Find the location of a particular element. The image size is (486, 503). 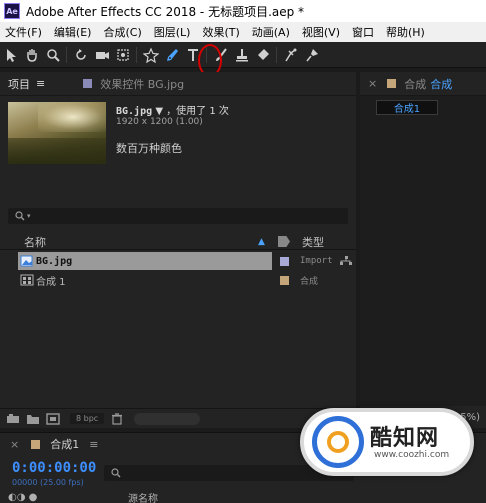

project-item-name-cell: BG.jpg is located at coordinates (145, 261).